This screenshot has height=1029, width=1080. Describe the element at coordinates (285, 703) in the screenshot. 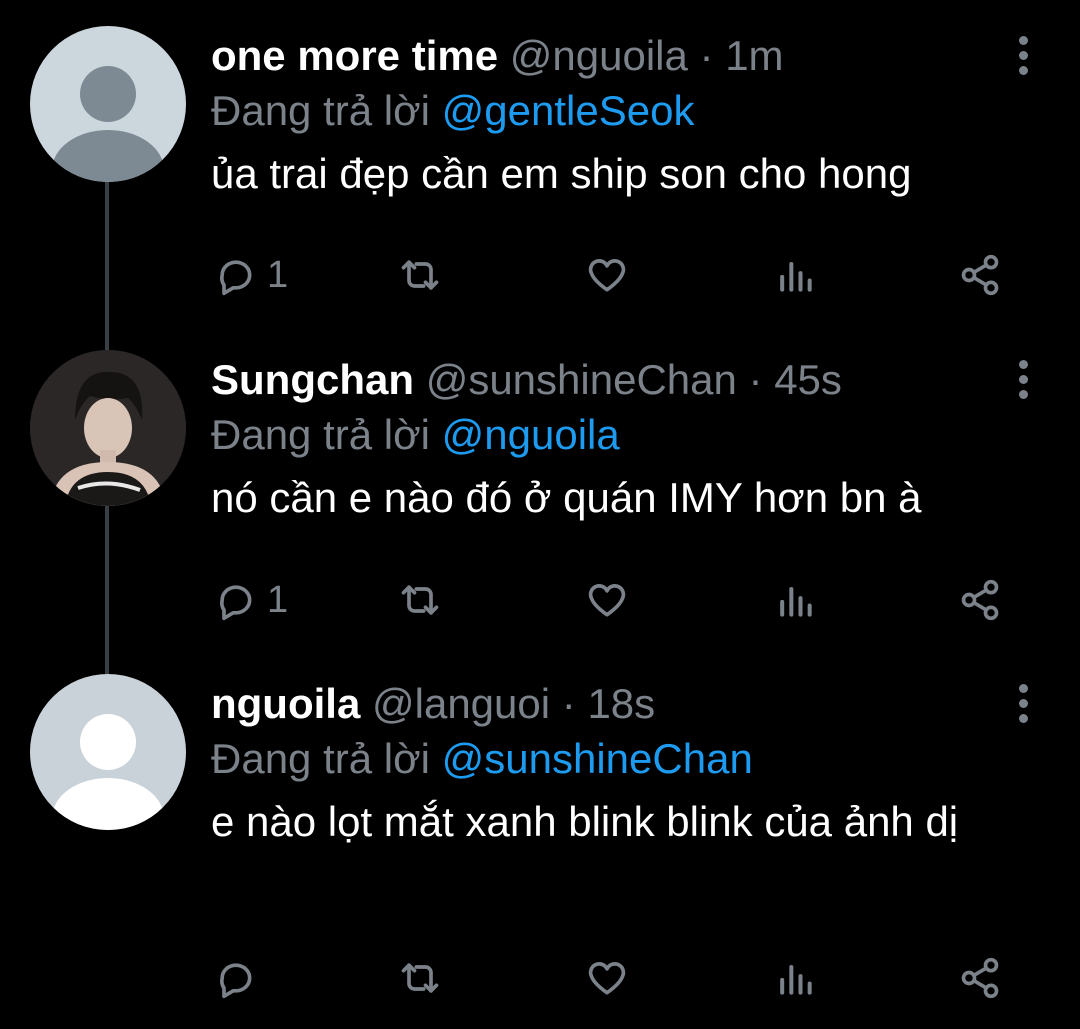

I see `display-name: nguoila` at that location.